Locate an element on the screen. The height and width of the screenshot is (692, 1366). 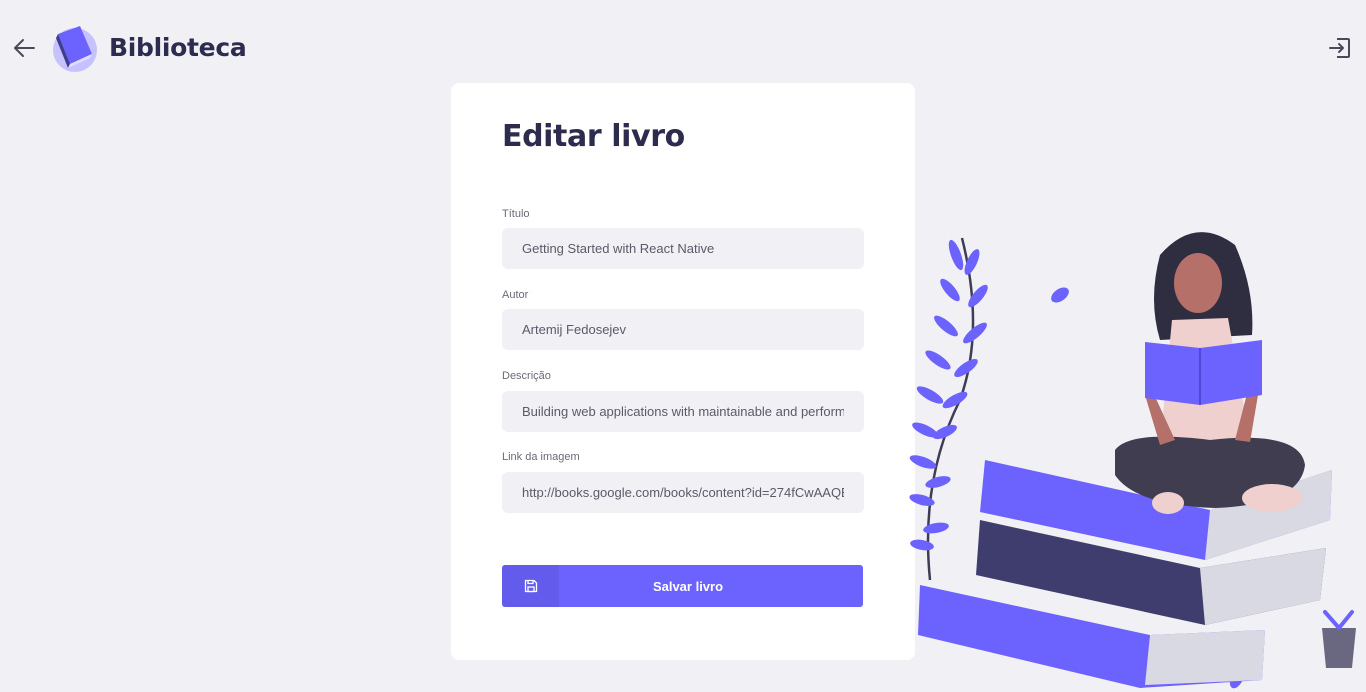
floppy-disk-icon is located at coordinates (530, 586).